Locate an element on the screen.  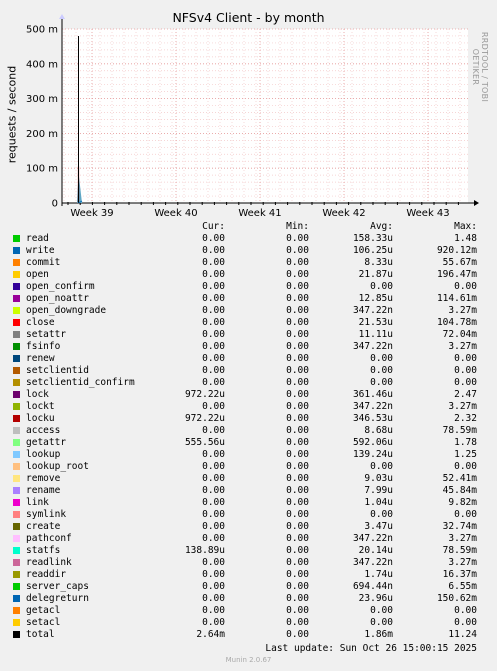
legend-max: 52.41m is located at coordinates (459, 478).